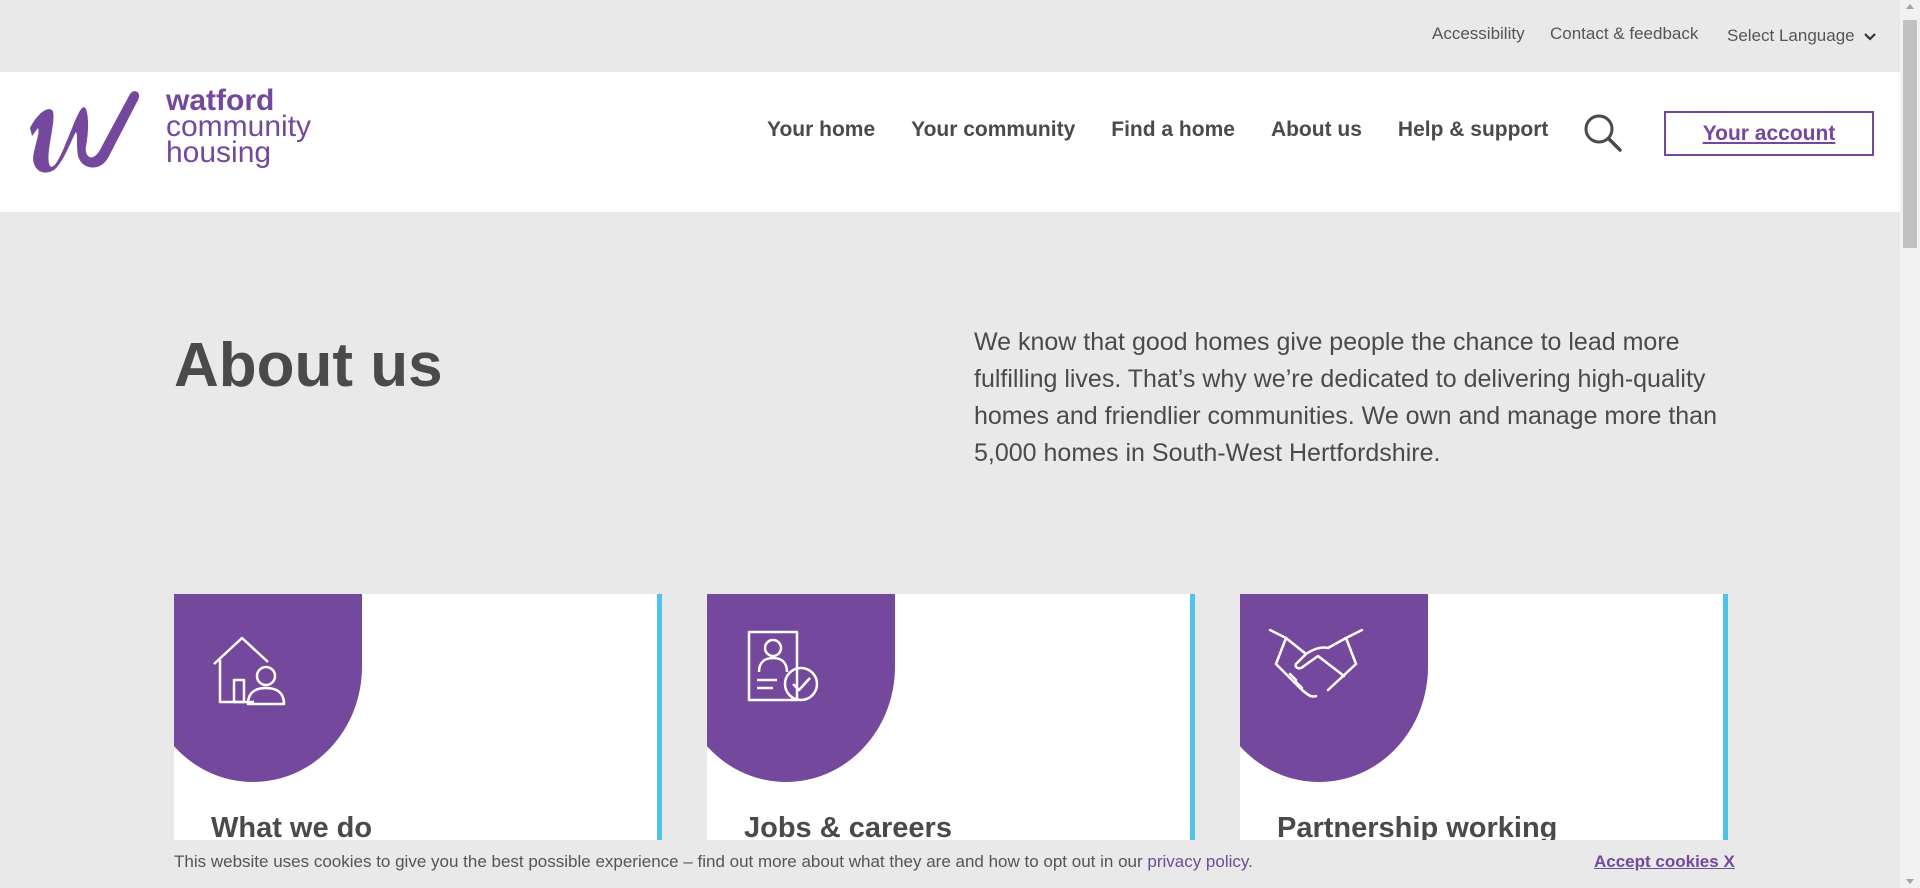 The height and width of the screenshot is (888, 1920). Describe the element at coordinates (1910, 881) in the screenshot. I see `scroll-down-icon` at that location.